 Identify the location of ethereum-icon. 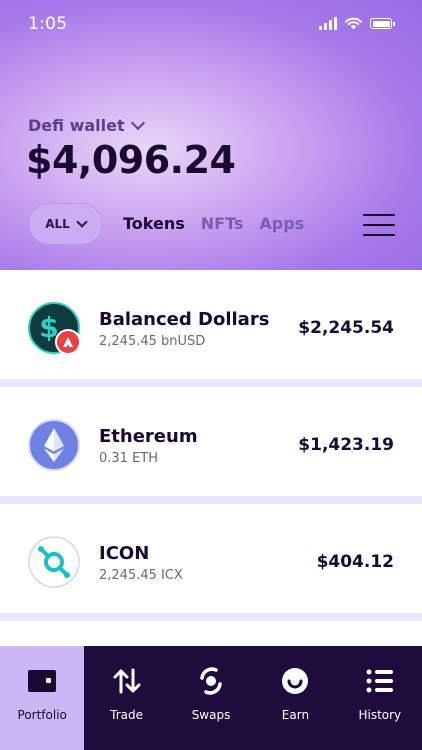
(54, 445).